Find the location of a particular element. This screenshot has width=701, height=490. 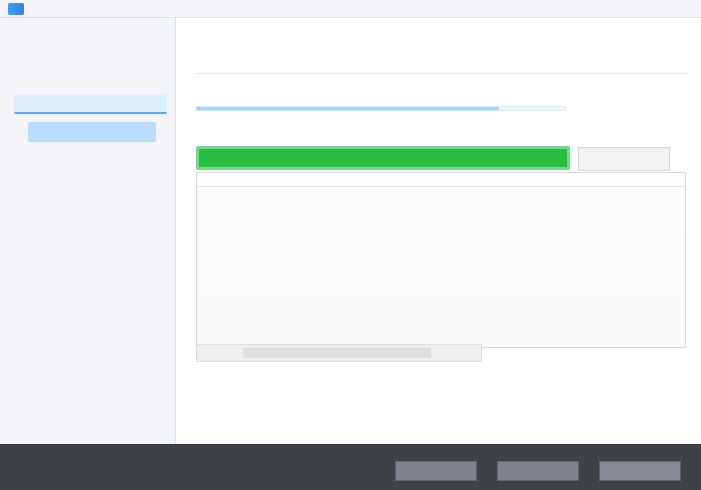

tab-button is located at coordinates (624, 159).